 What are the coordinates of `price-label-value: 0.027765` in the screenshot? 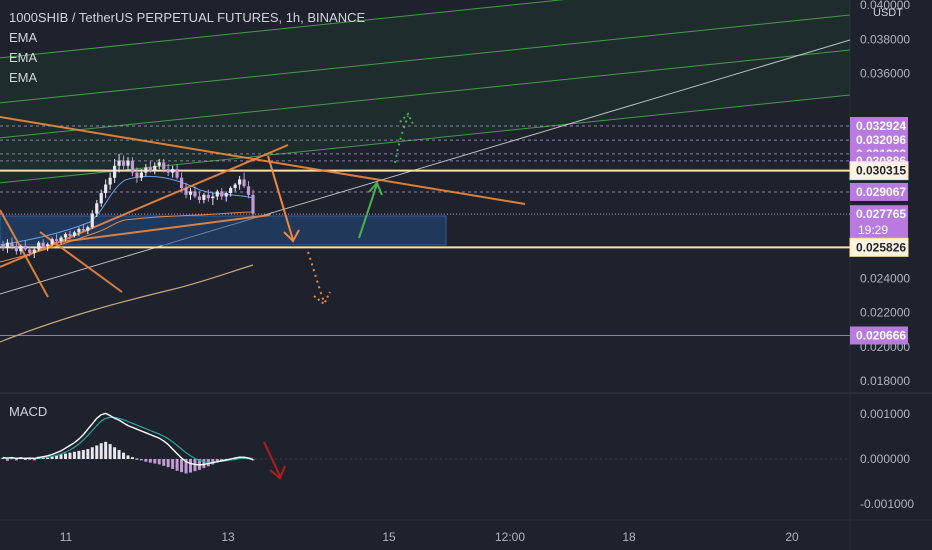 It's located at (881, 214).